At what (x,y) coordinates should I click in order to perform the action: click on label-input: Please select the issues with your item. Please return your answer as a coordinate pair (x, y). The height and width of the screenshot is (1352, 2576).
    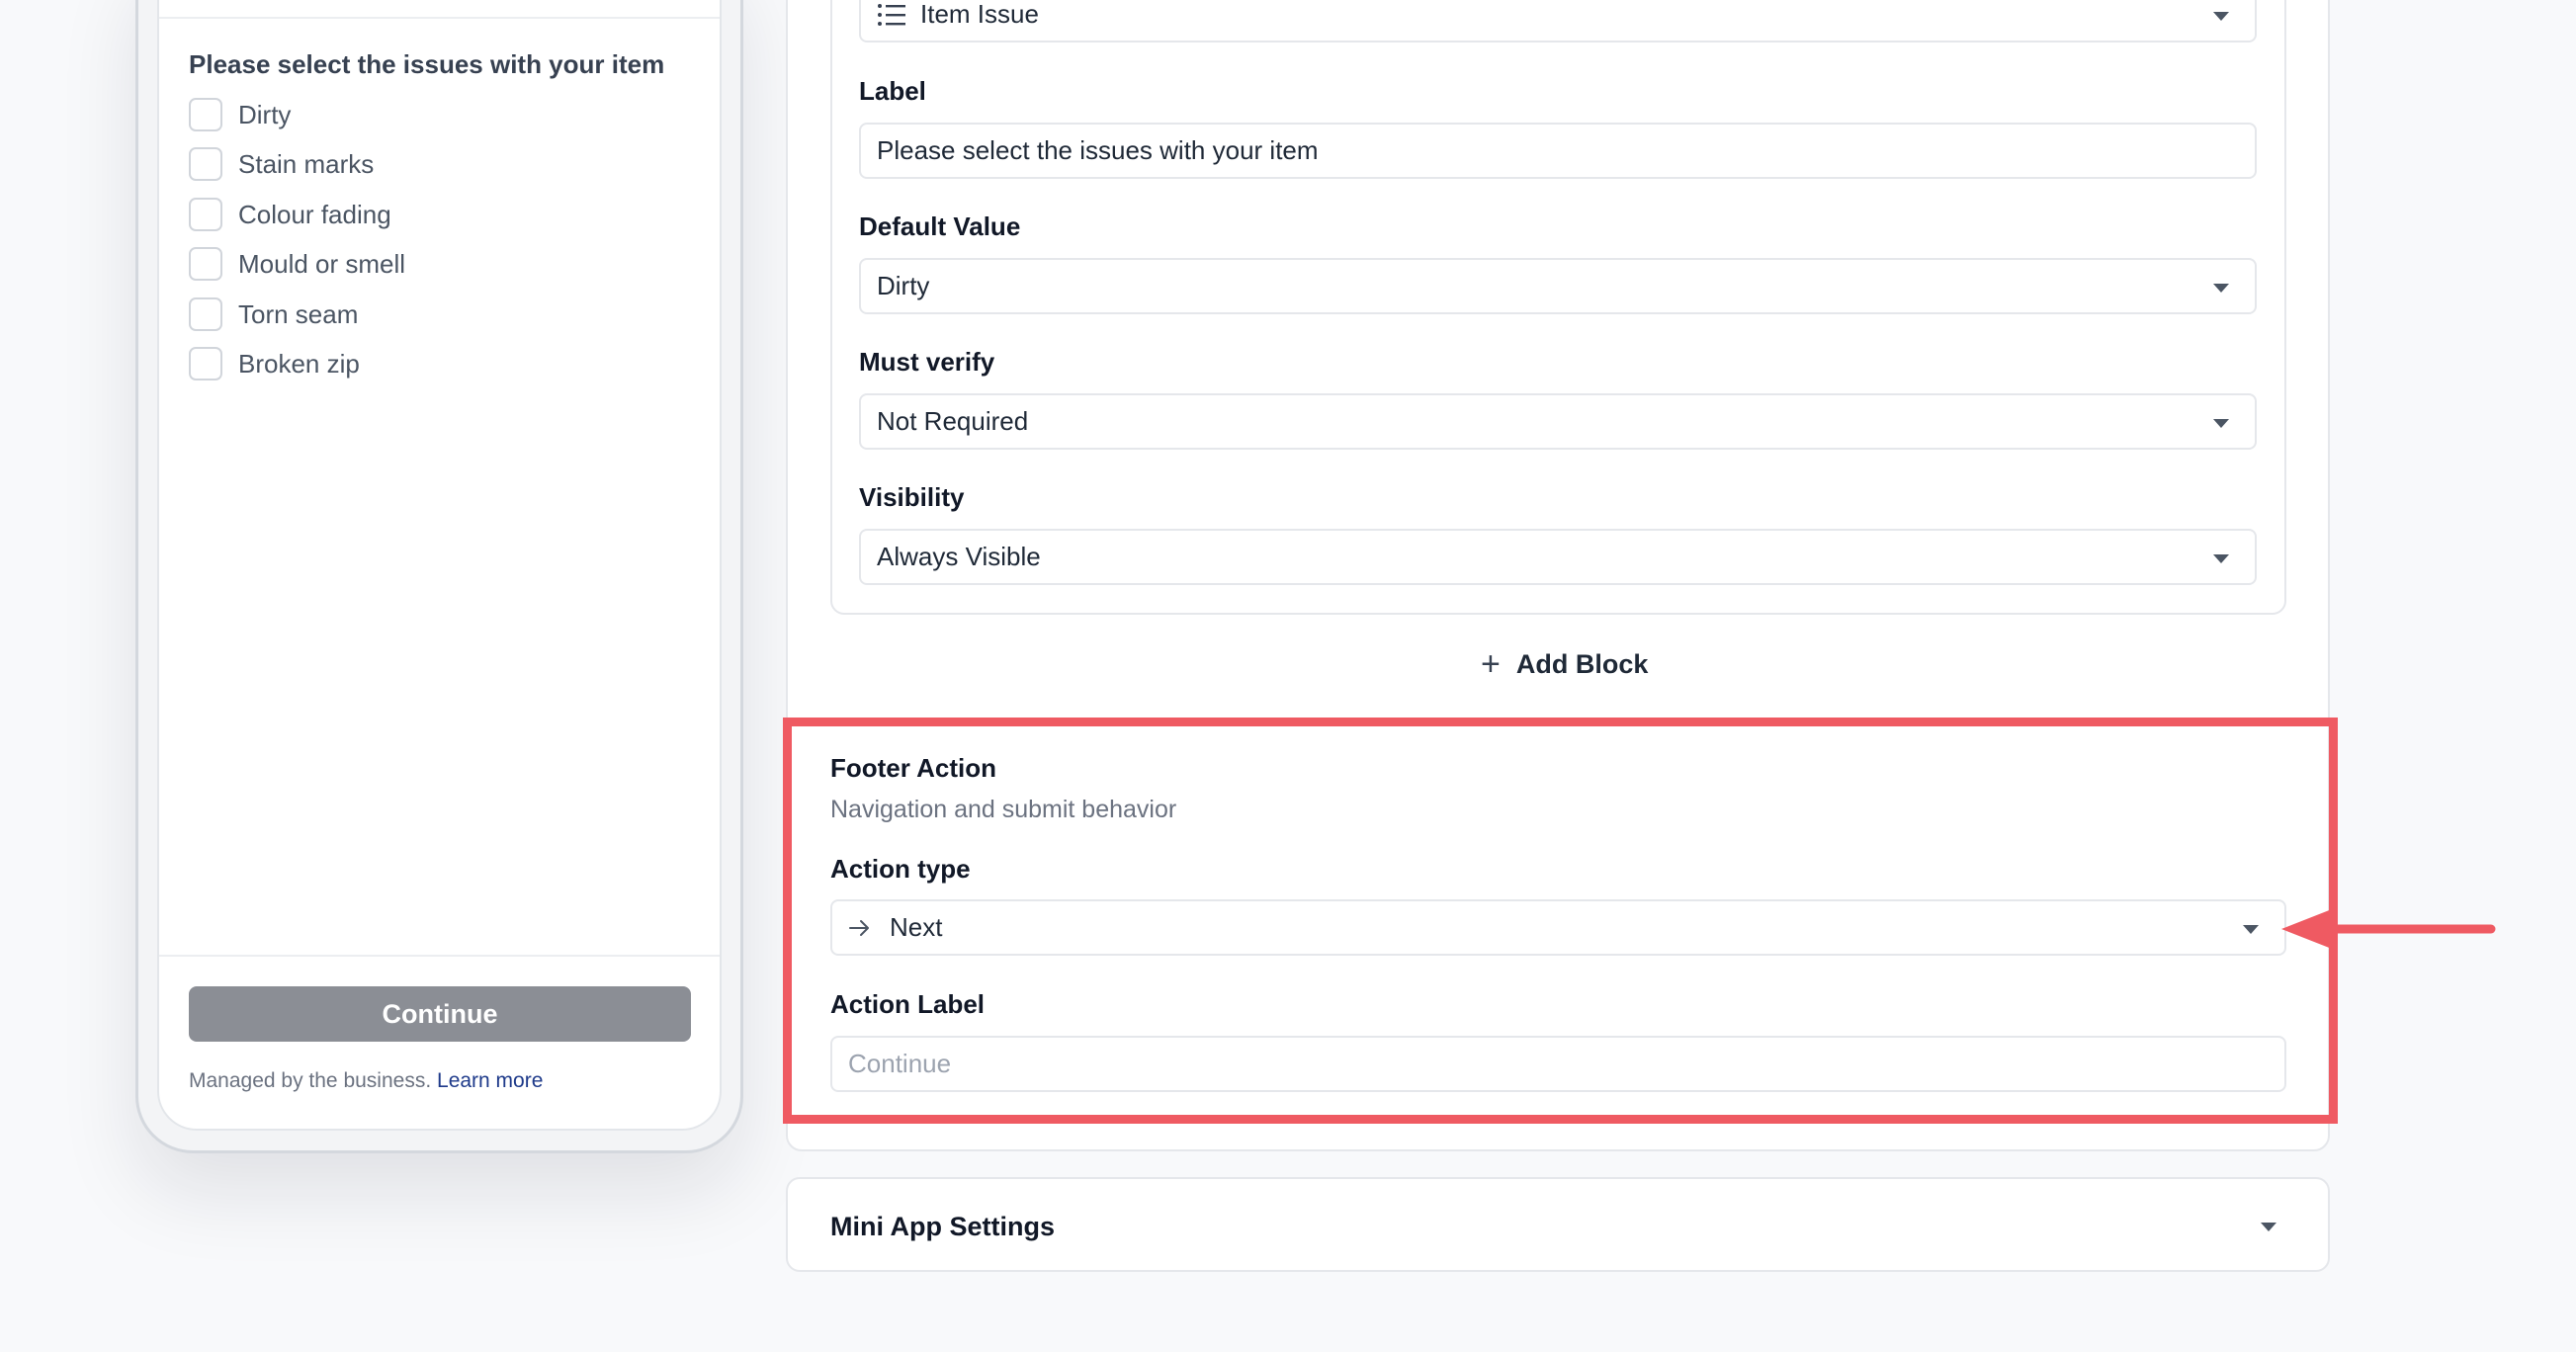
    Looking at the image, I should click on (1558, 151).